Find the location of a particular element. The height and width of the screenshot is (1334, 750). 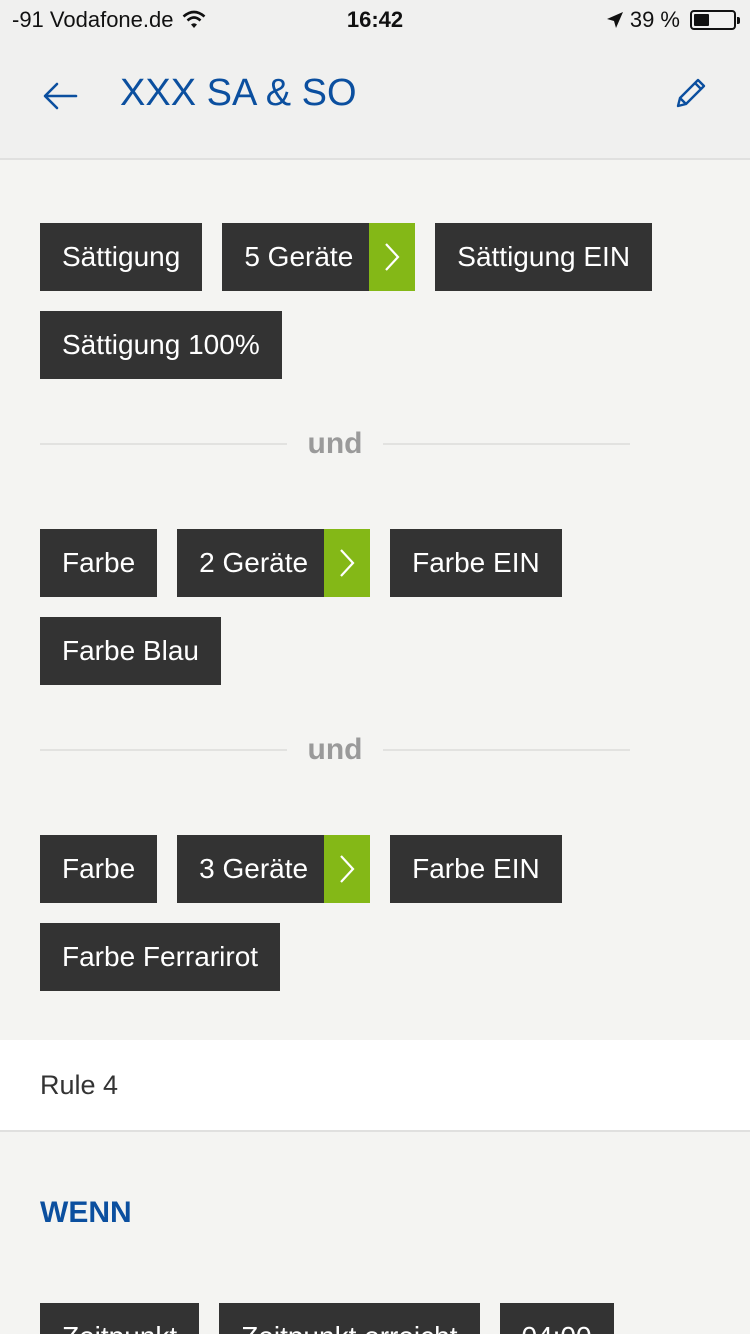

battery-tip is located at coordinates (738, 20).